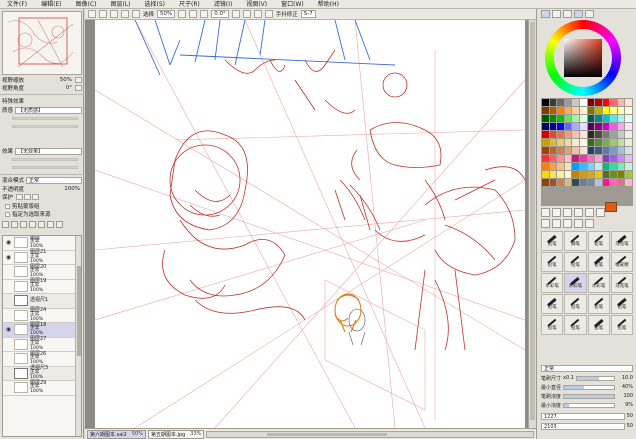 This screenshot has width=636, height=439. What do you see at coordinates (41, 224) in the screenshot?
I see `merge-down-icon` at bounding box center [41, 224].